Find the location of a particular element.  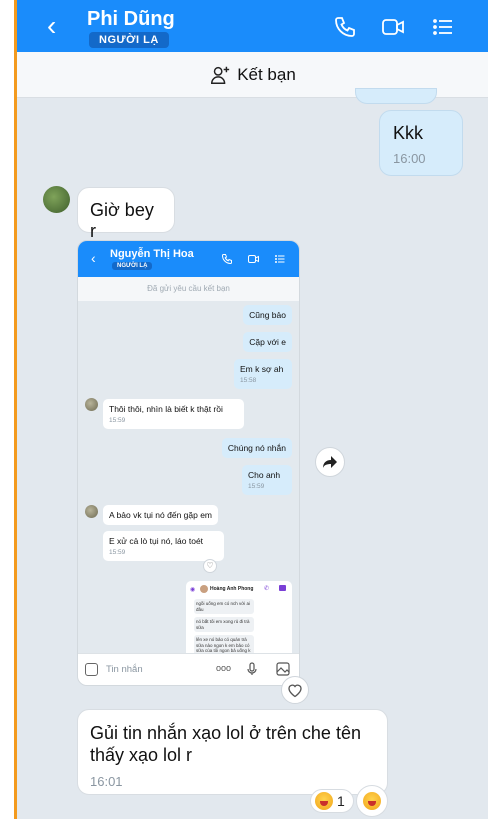

shot-bubble: Chúng nó nhắn is located at coordinates (256, 448).